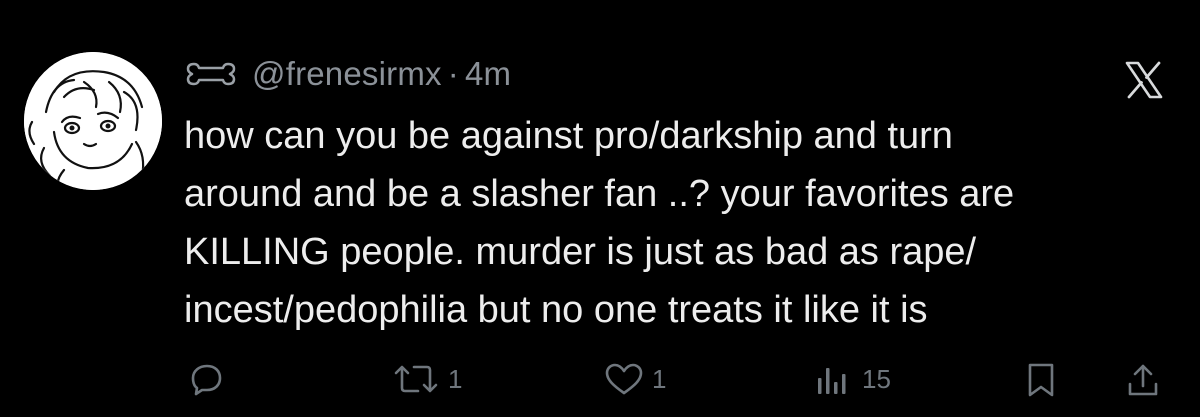 The width and height of the screenshot is (1200, 417). I want to click on tweet-timestamp: 4m, so click(488, 74).